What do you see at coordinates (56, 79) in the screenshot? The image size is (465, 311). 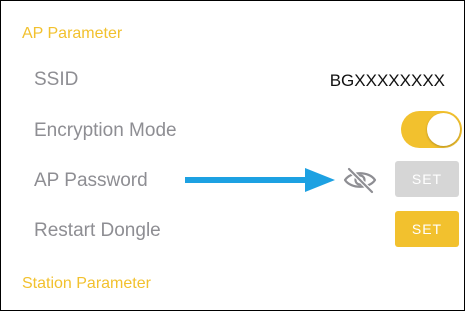 I see `ssid-label: SSID` at bounding box center [56, 79].